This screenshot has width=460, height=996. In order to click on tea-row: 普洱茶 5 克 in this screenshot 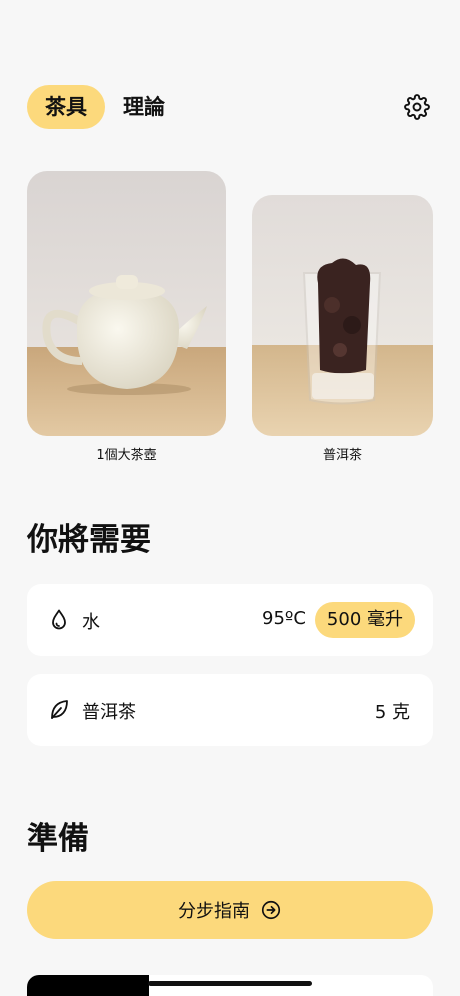, I will do `click(230, 710)`.